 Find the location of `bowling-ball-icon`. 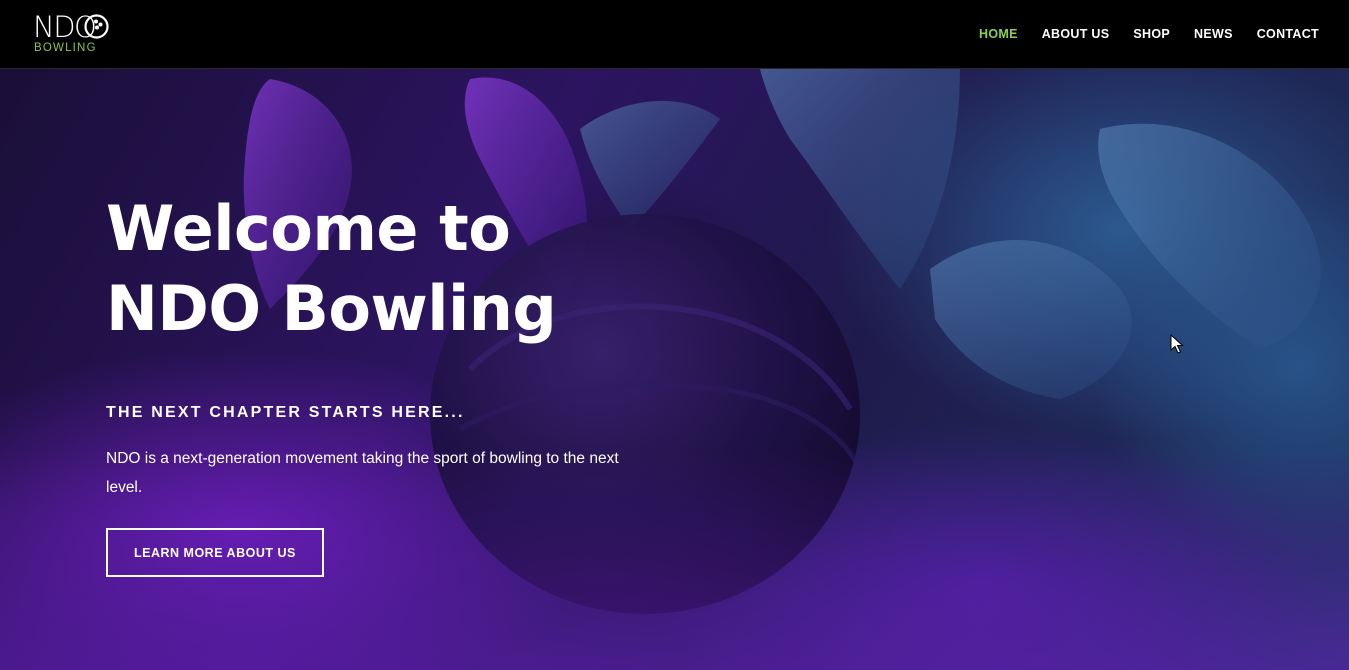

bowling-ball-icon is located at coordinates (96, 26).